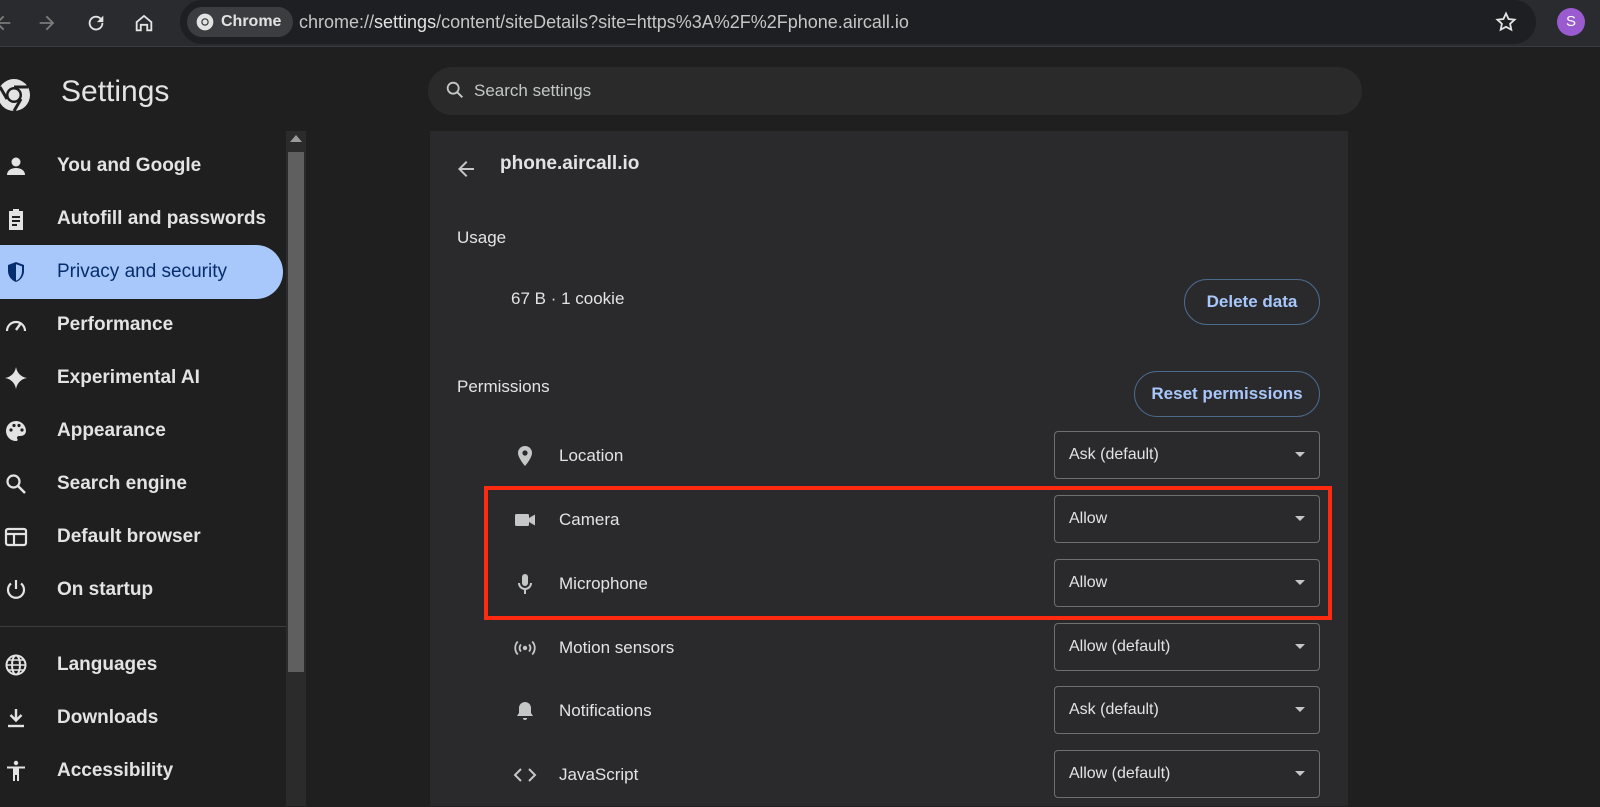 The height and width of the screenshot is (807, 1600). Describe the element at coordinates (895, 91) in the screenshot. I see `search-input: Search settings` at that location.